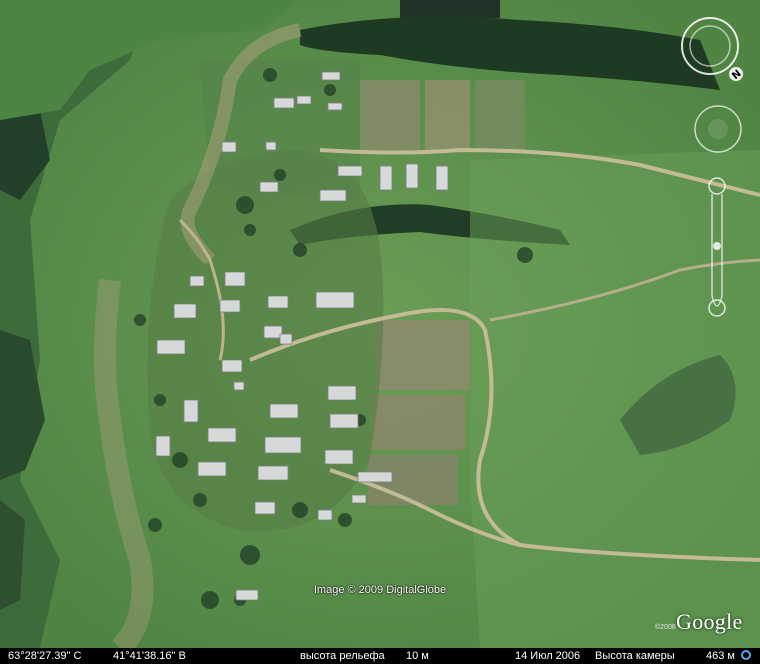 This screenshot has width=760, height=664. I want to click on zoom-out-icon, so click(717, 308).